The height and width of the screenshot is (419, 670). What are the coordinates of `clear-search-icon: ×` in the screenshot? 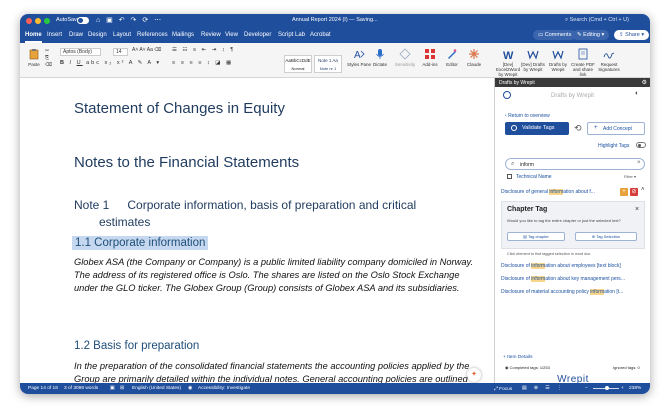 It's located at (639, 163).